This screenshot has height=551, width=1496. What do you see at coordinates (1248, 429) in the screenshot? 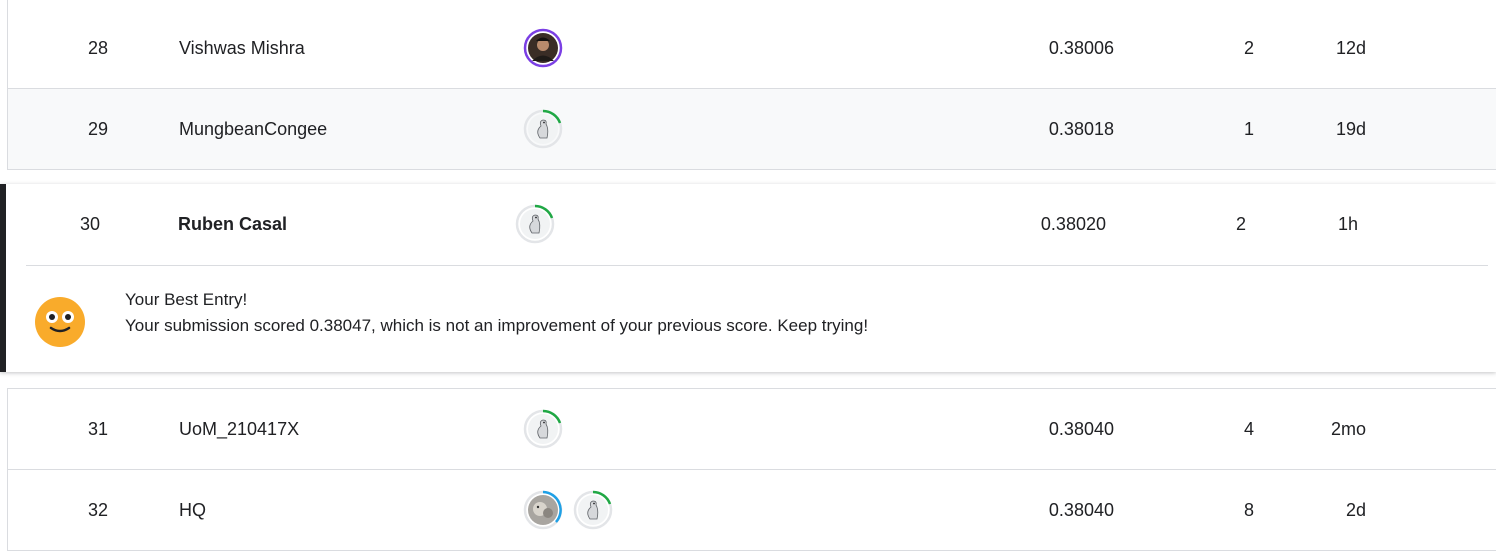
I see `entries-cell: 4` at bounding box center [1248, 429].